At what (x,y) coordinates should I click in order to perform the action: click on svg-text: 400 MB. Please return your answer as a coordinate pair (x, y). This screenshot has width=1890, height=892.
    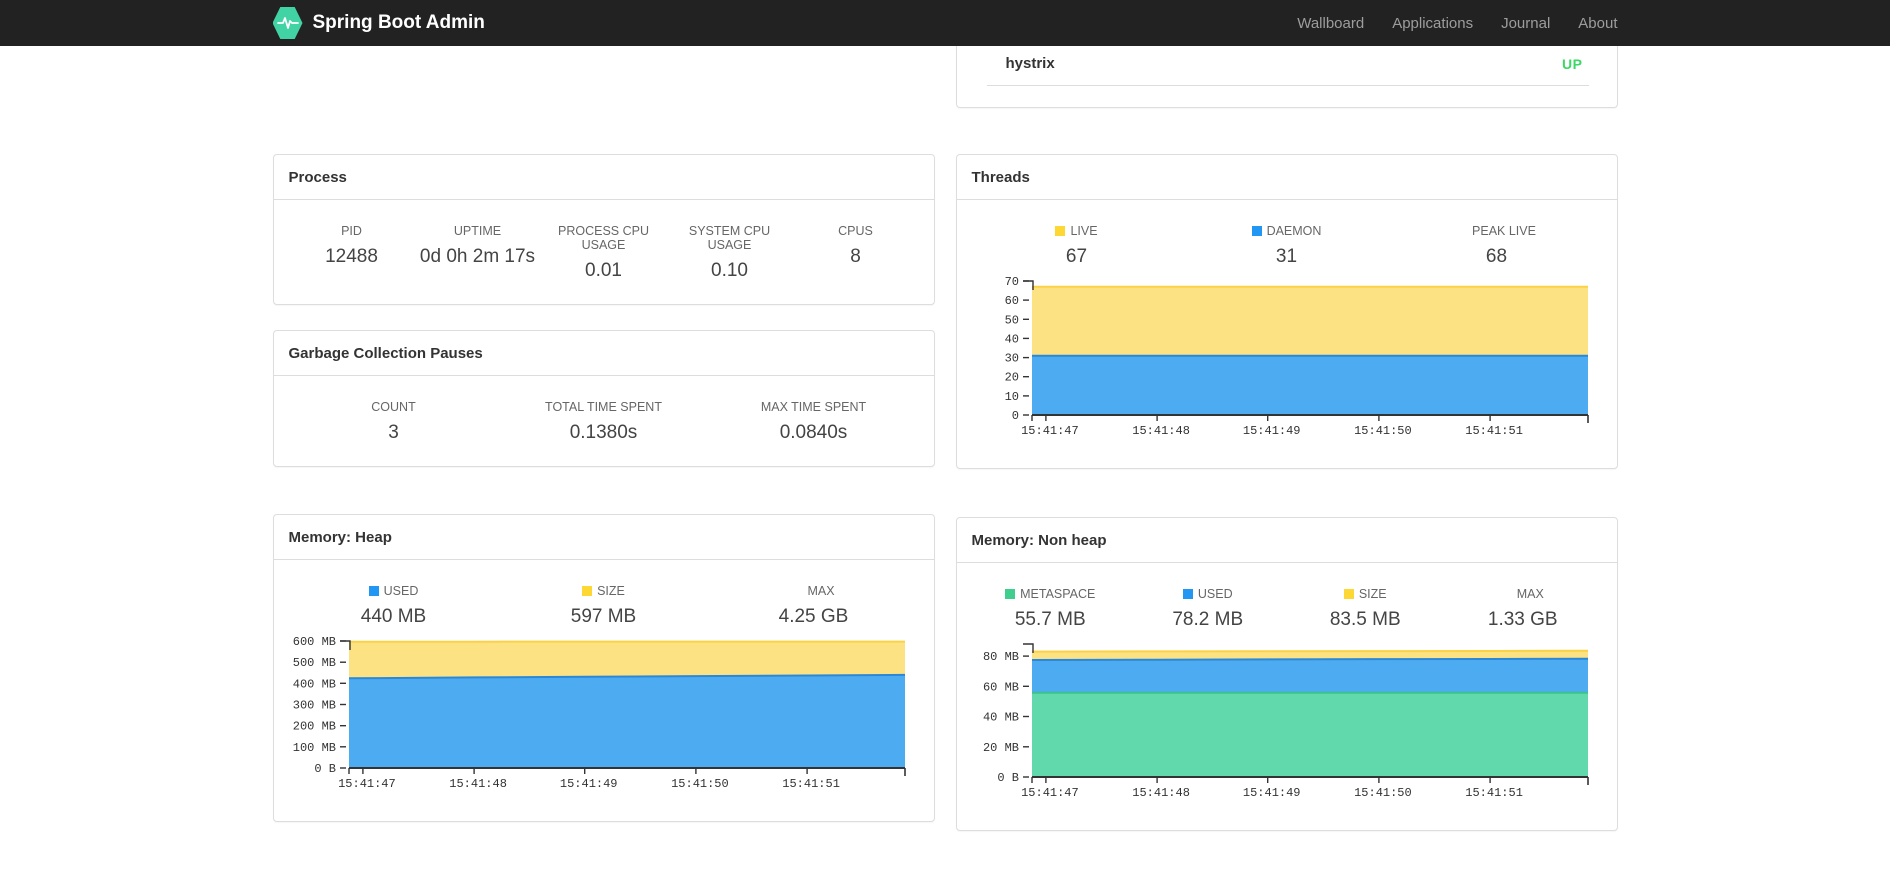
    Looking at the image, I should click on (313, 684).